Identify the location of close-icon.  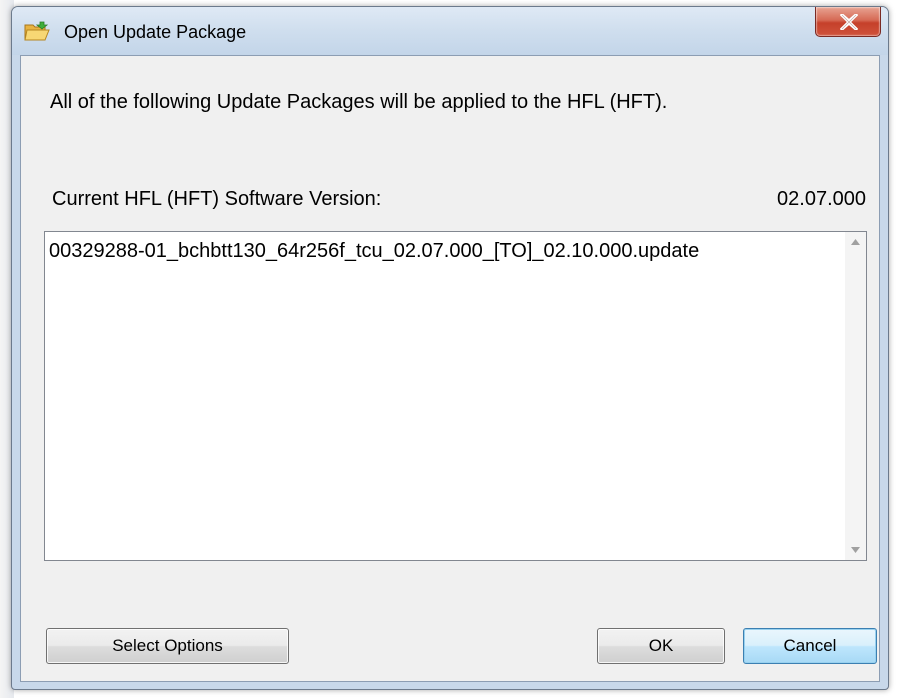
(849, 22).